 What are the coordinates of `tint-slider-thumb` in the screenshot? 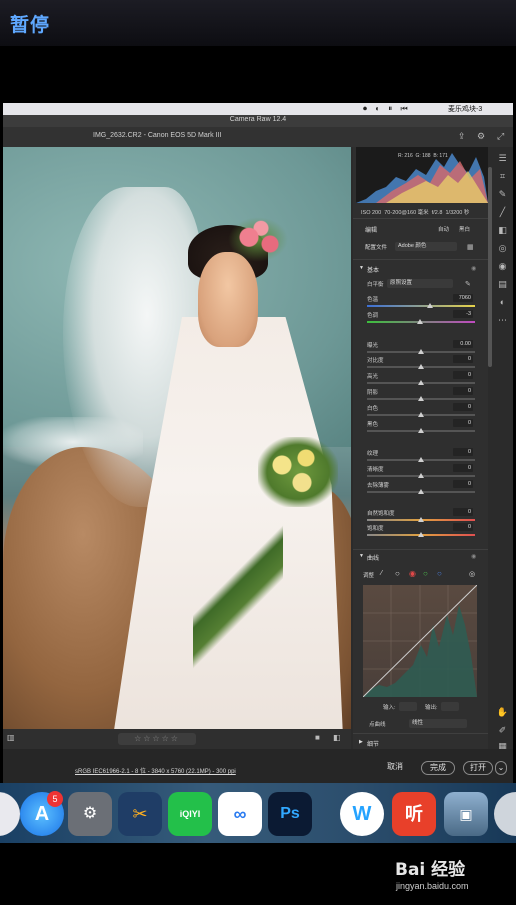 It's located at (419, 321).